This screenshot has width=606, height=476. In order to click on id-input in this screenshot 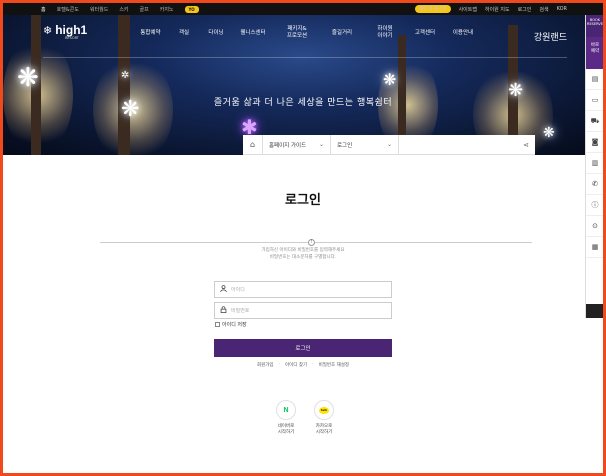, I will do `click(311, 289)`.